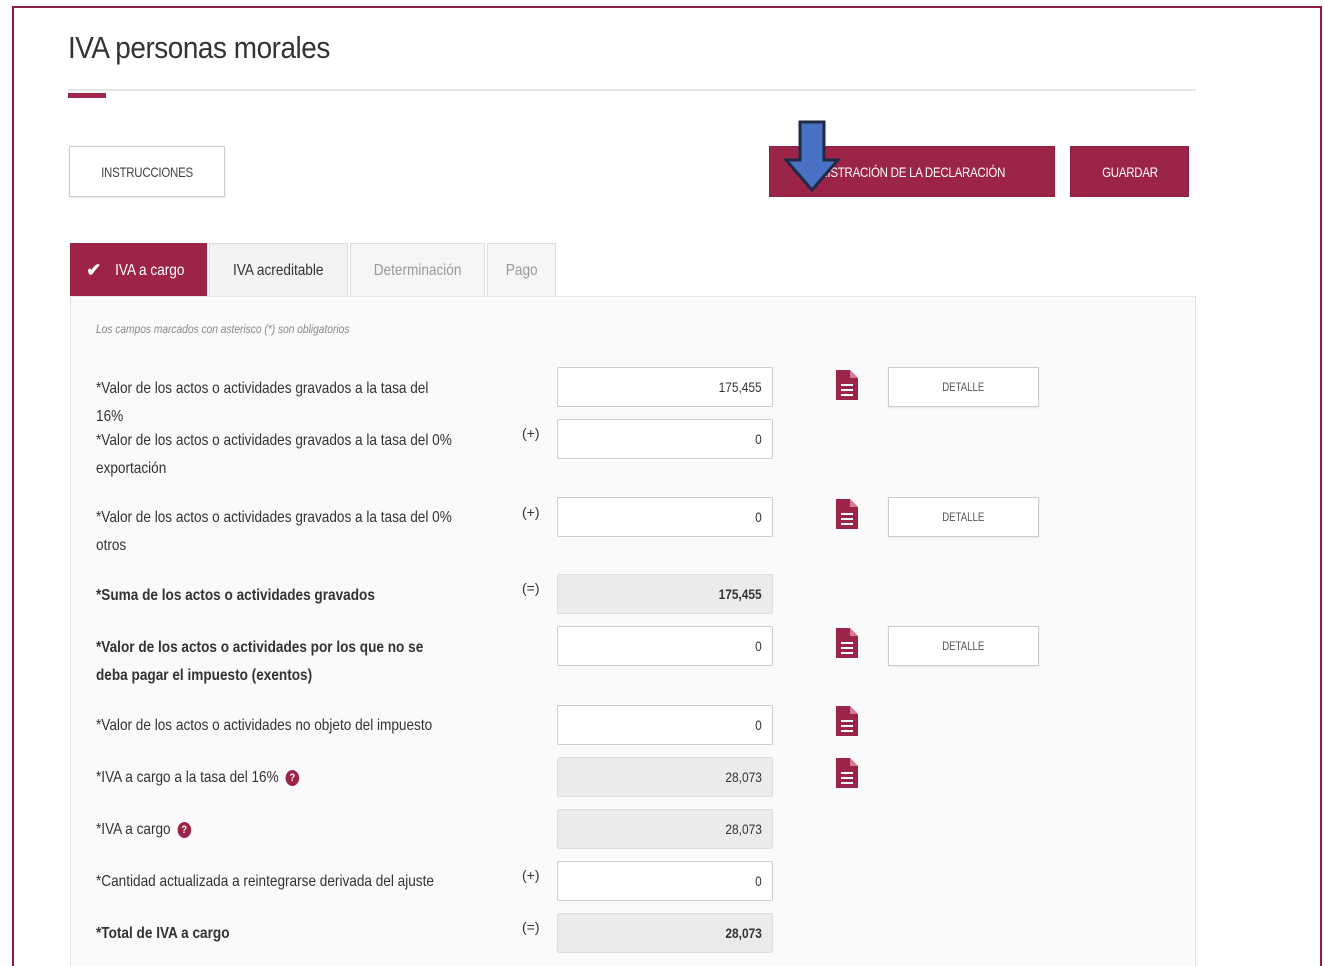 The image size is (1324, 966). What do you see at coordinates (665, 829) in the screenshot?
I see `iva-cargo-readonly: 28,073` at bounding box center [665, 829].